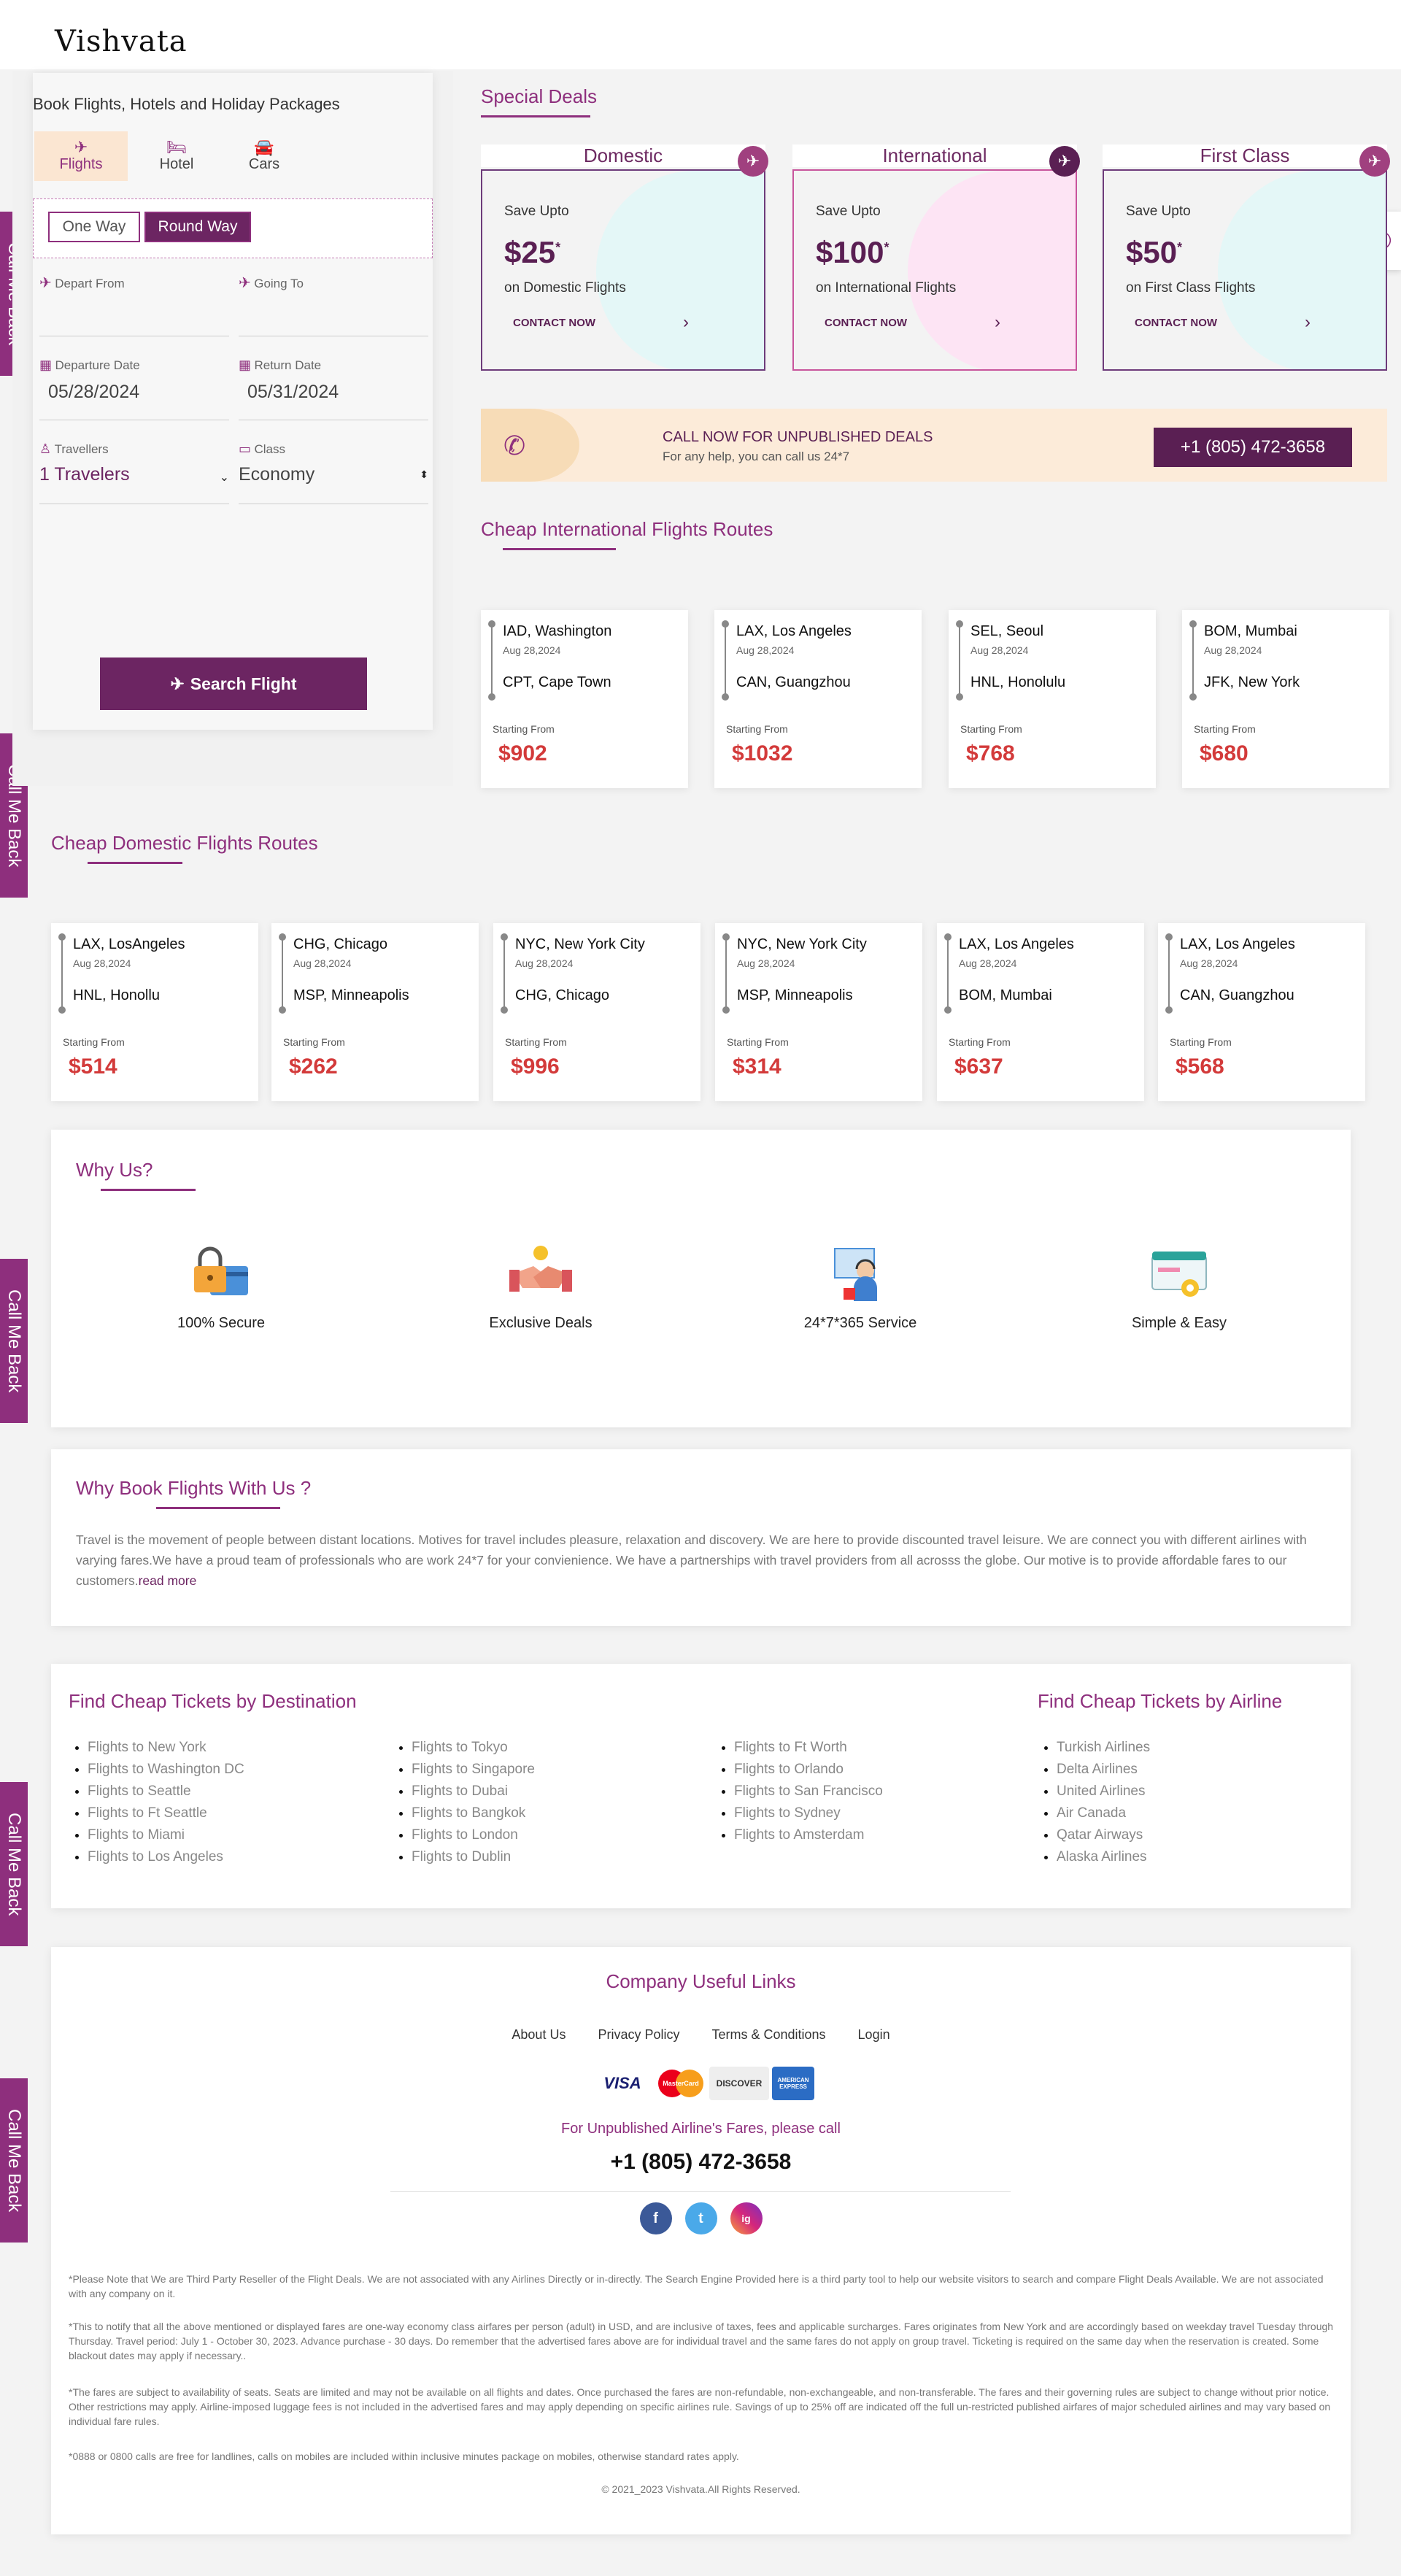 This screenshot has width=1401, height=2576. What do you see at coordinates (94, 227) in the screenshot?
I see `one-way-button: One Way` at bounding box center [94, 227].